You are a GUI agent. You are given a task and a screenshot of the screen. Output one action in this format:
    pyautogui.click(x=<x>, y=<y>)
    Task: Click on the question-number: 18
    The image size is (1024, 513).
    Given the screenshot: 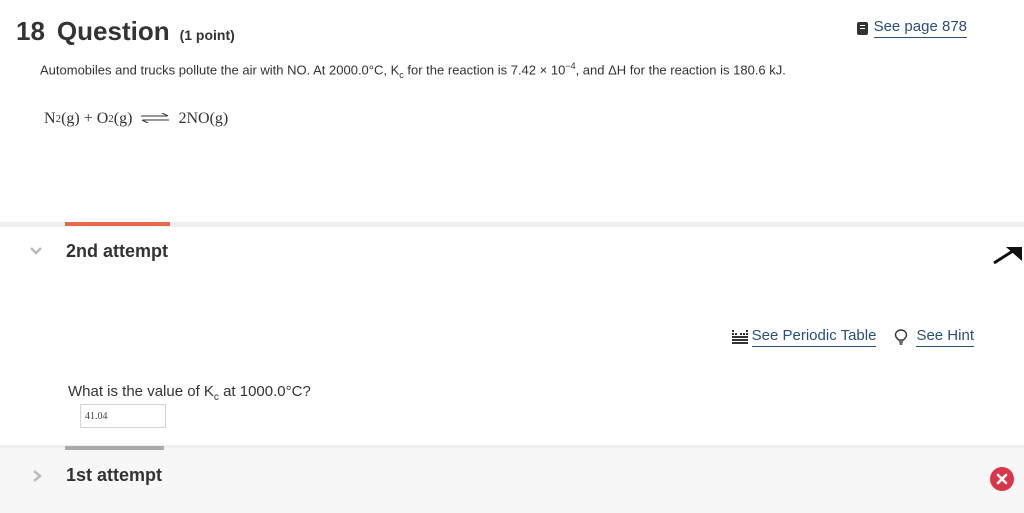 What is the action you would take?
    pyautogui.click(x=30, y=31)
    